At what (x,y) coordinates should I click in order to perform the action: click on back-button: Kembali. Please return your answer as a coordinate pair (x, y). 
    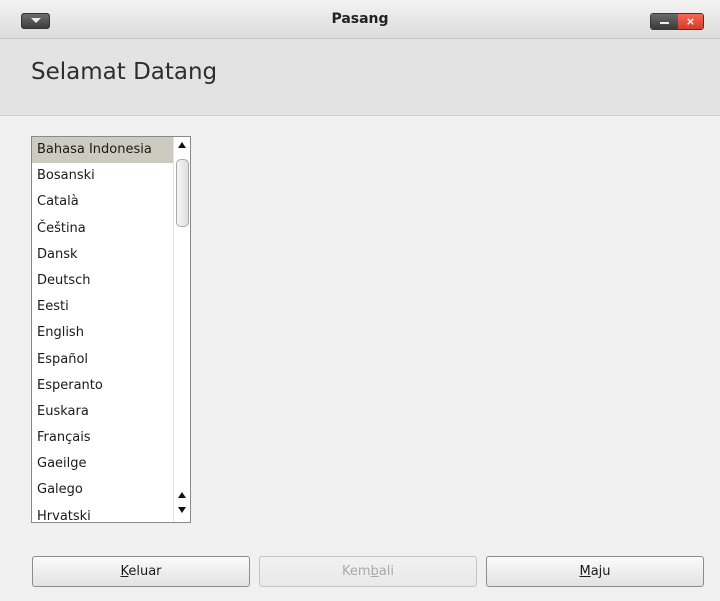
    Looking at the image, I should click on (368, 571).